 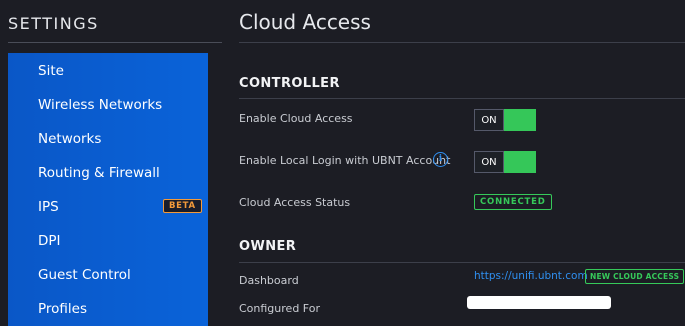 I want to click on beta-badge: BETA, so click(x=182, y=206).